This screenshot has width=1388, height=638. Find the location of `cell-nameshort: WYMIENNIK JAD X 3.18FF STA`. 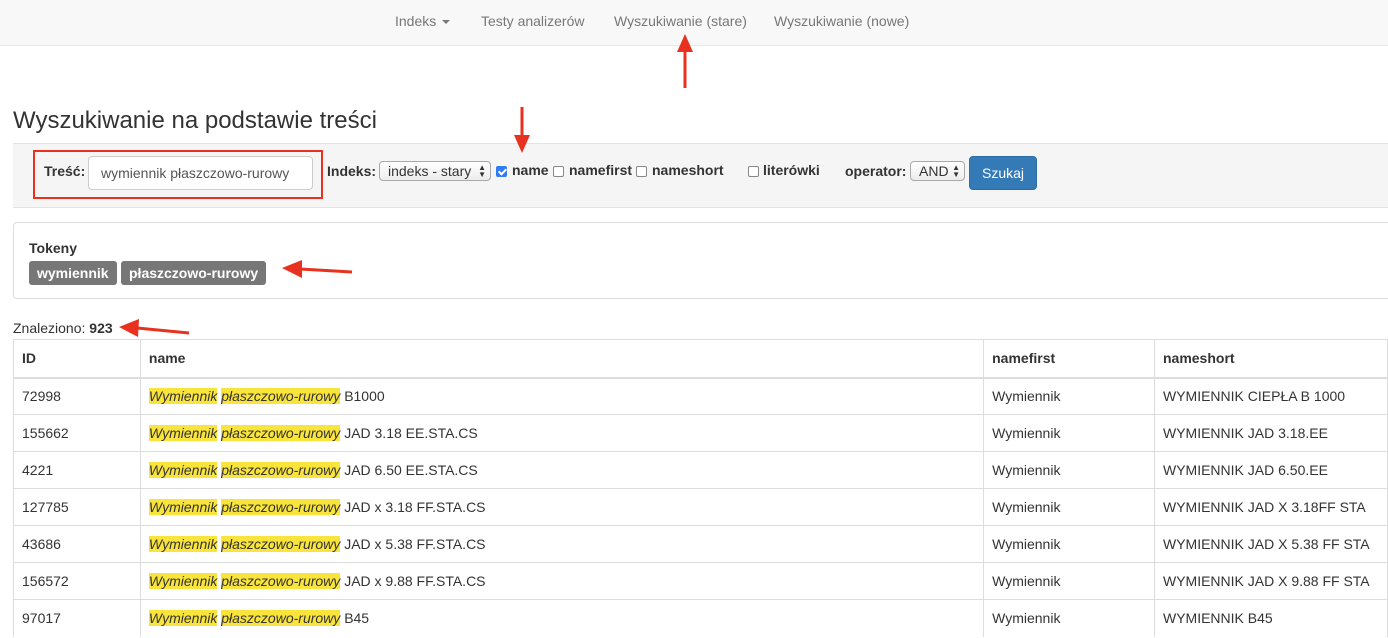

cell-nameshort: WYMIENNIK JAD X 3.18FF STA is located at coordinates (1270, 507).